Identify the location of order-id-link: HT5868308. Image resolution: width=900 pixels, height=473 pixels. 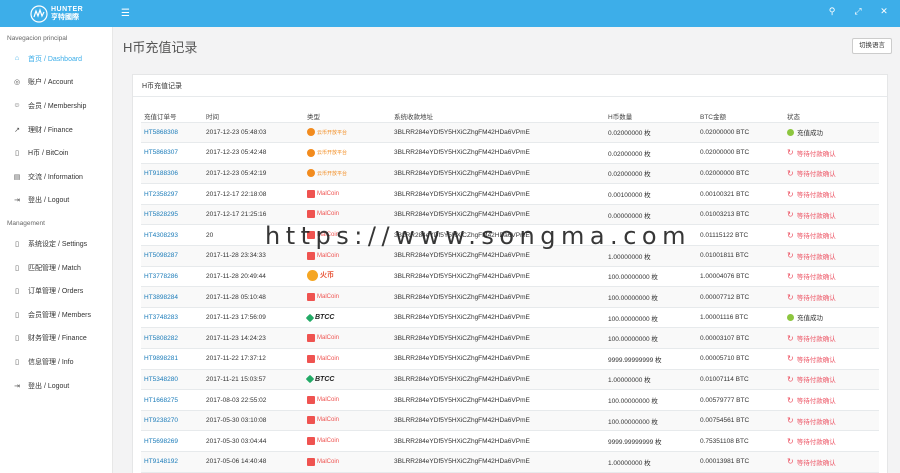
(161, 132).